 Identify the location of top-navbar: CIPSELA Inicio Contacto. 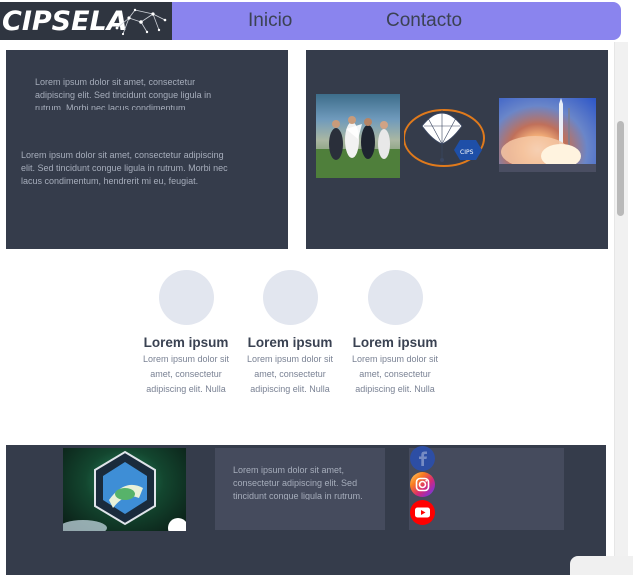
(310, 21).